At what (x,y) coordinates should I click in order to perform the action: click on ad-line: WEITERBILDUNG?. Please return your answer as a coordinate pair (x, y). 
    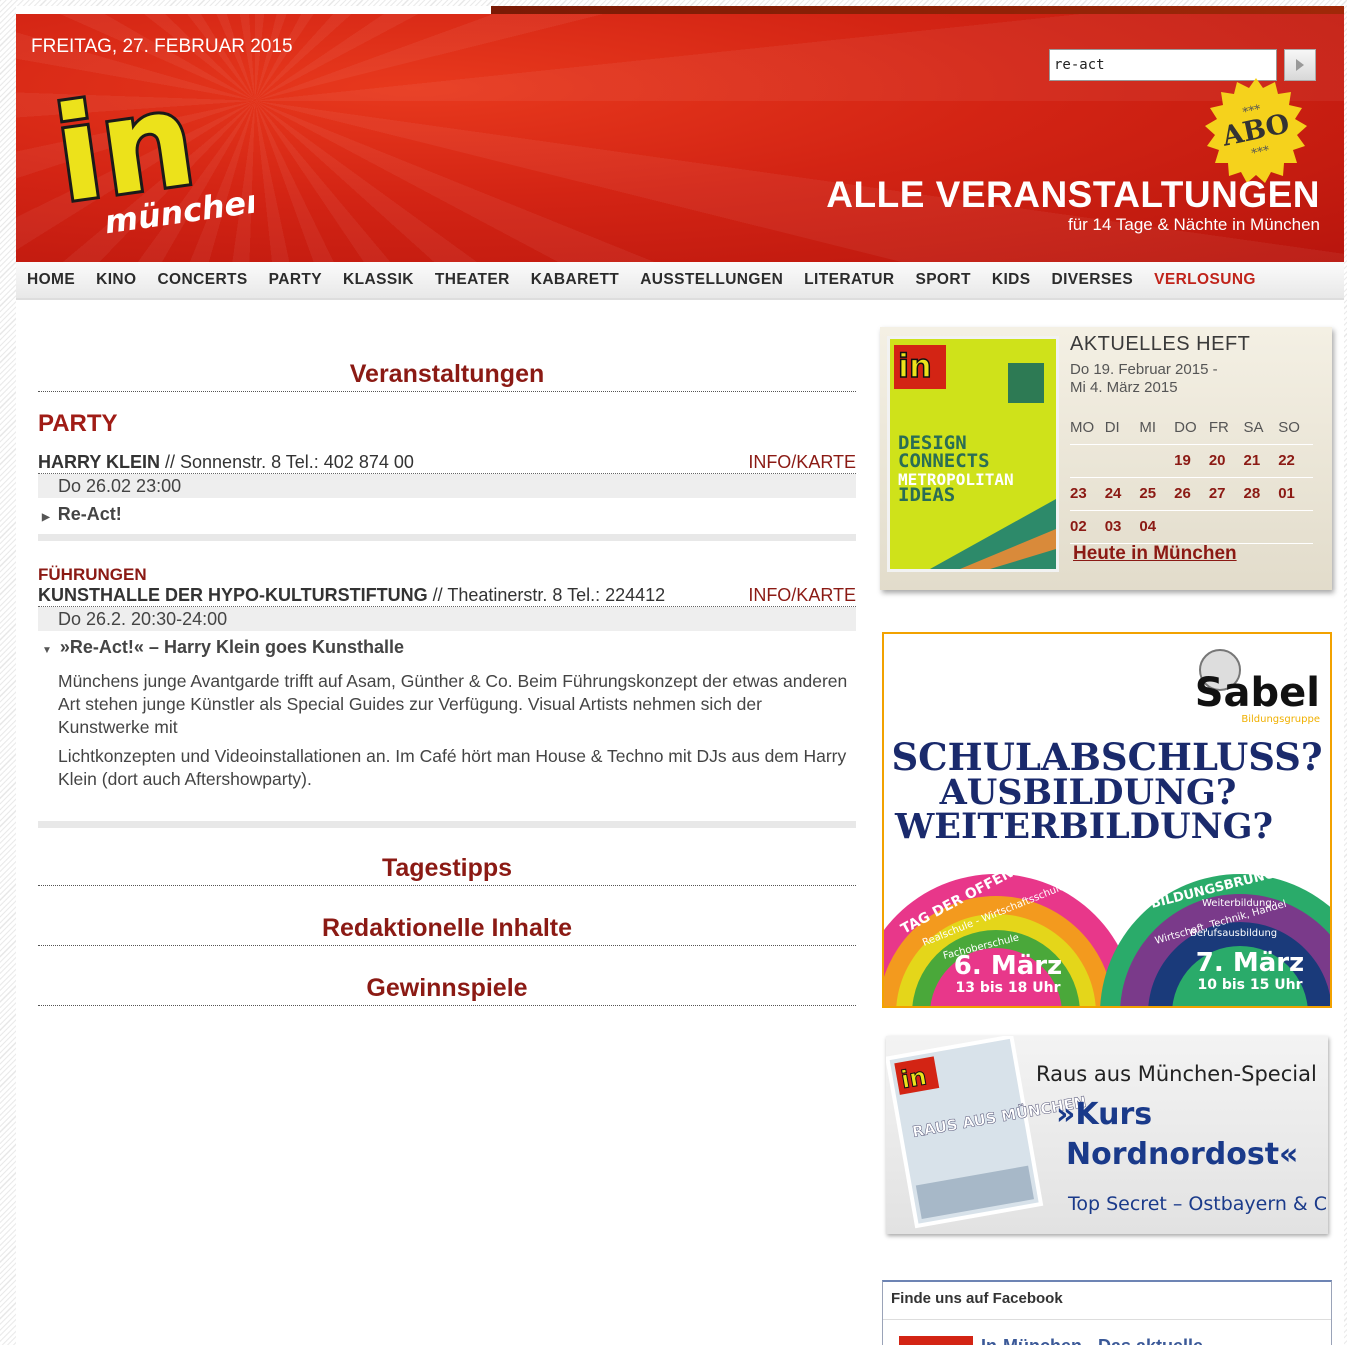
    Looking at the image, I should click on (1083, 826).